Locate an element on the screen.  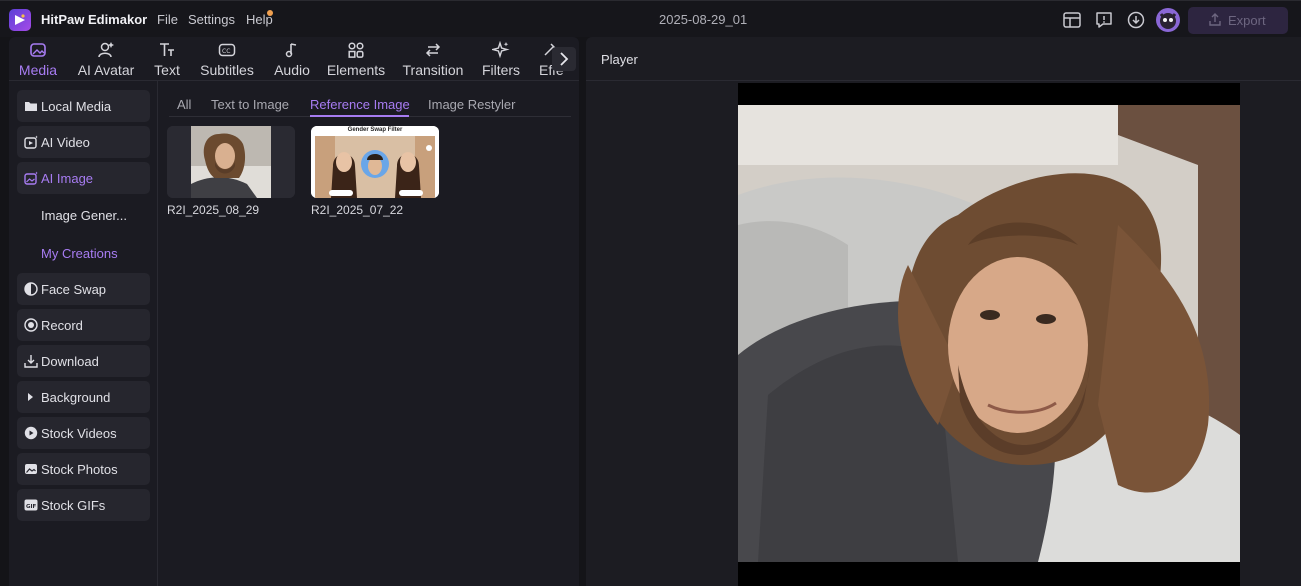
export-button: Export is located at coordinates (1238, 20).